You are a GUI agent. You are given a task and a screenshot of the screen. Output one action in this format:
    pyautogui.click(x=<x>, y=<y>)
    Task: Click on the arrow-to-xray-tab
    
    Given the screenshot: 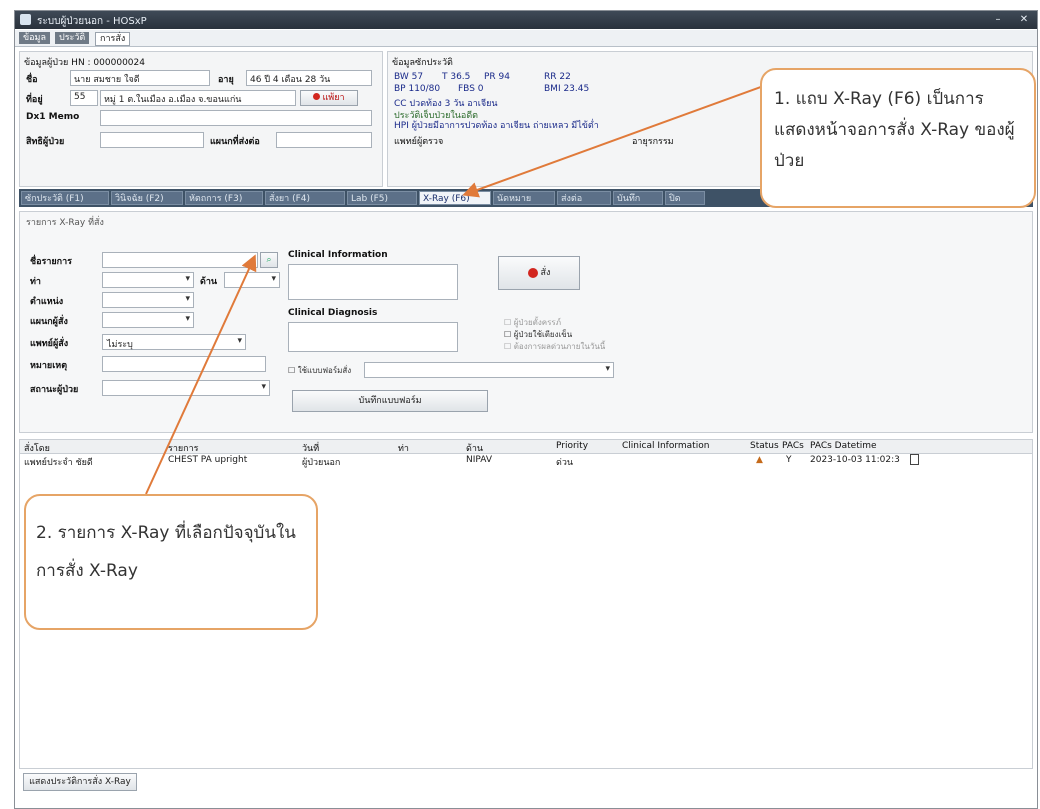 What is the action you would take?
    pyautogui.click(x=621, y=138)
    